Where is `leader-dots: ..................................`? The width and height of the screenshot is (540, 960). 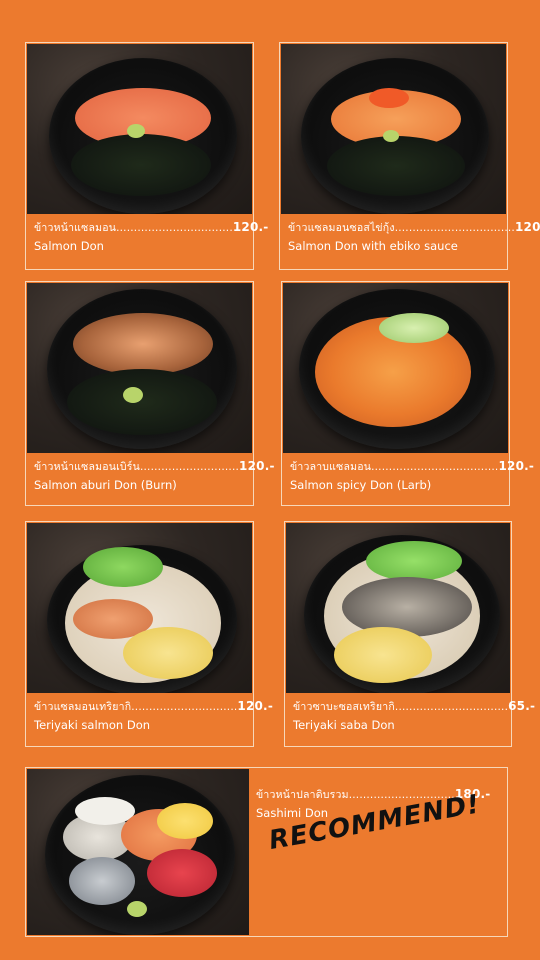 leader-dots: .................................. is located at coordinates (454, 228).